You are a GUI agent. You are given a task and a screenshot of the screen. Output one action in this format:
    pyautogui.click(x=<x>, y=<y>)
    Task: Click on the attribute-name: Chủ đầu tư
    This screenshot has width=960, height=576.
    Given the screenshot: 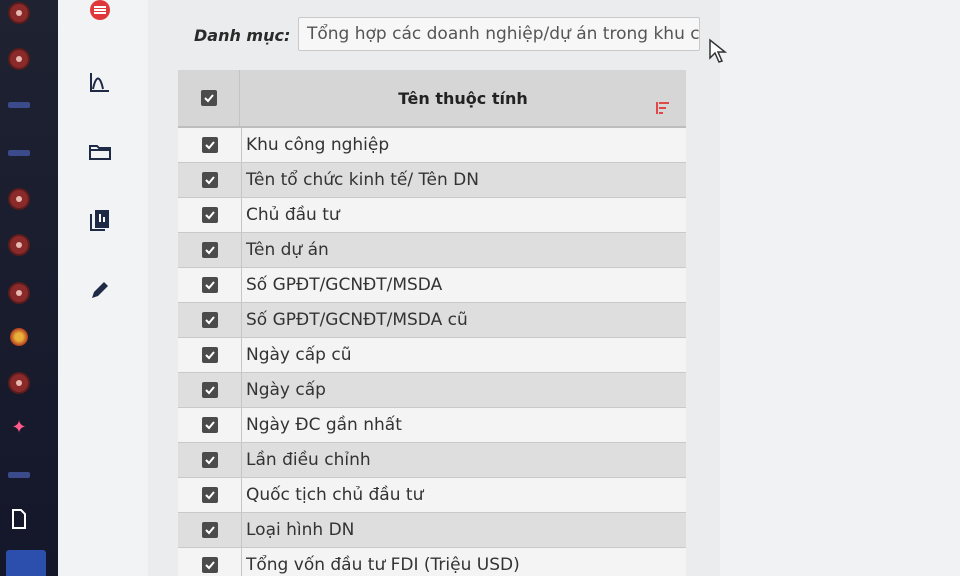 What is the action you would take?
    pyautogui.click(x=293, y=215)
    